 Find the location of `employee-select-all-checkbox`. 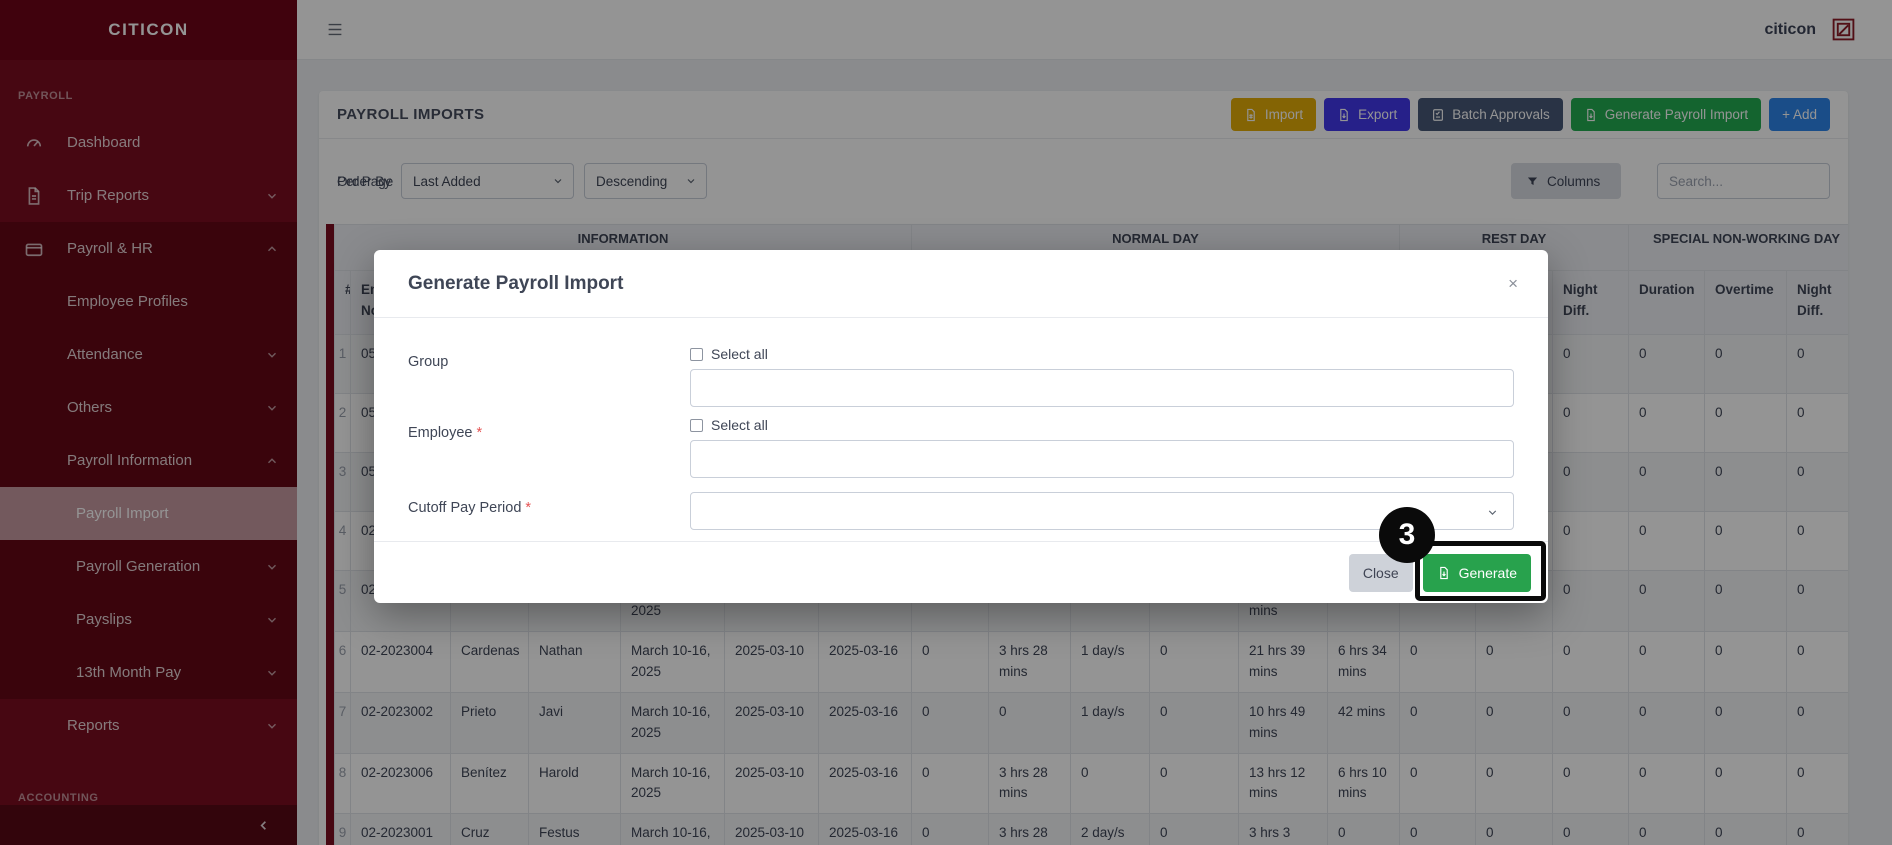

employee-select-all-checkbox is located at coordinates (696, 425).